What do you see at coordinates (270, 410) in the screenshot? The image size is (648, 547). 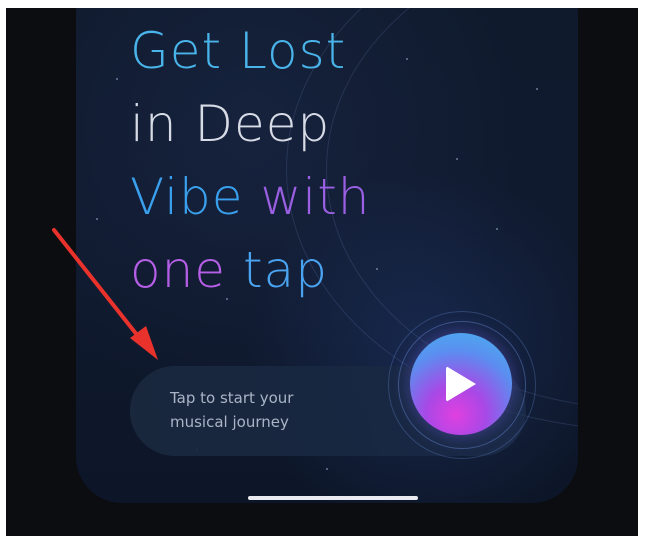 I see `start-journey-text: Tap to start your musical journey` at bounding box center [270, 410].